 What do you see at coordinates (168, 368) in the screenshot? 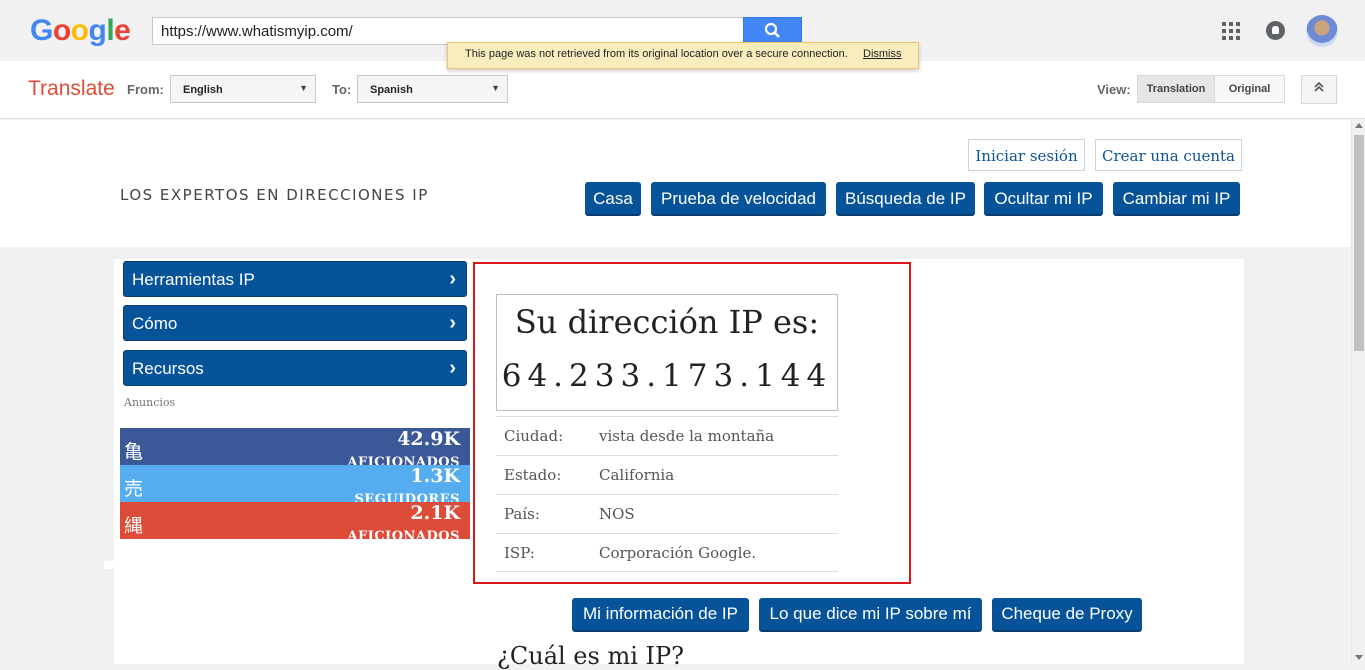
I see `sidebar-item-label: Recursos` at bounding box center [168, 368].